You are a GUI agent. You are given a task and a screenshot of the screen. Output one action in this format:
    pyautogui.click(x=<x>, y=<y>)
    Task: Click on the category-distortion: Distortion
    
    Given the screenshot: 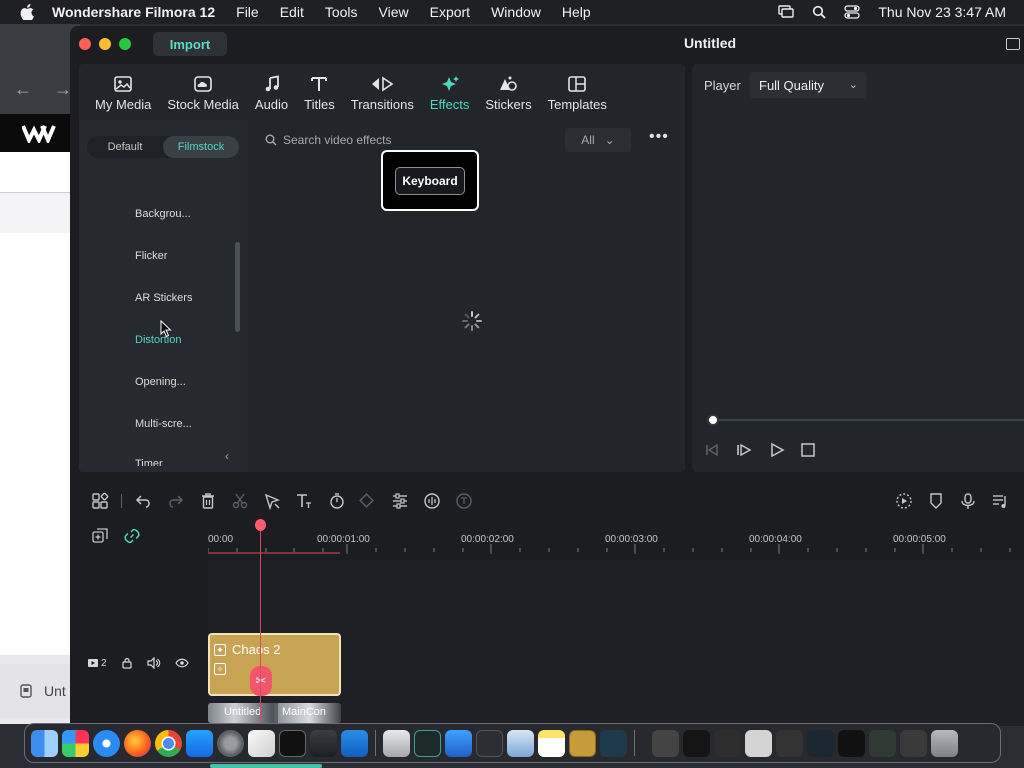 What is the action you would take?
    pyautogui.click(x=158, y=340)
    